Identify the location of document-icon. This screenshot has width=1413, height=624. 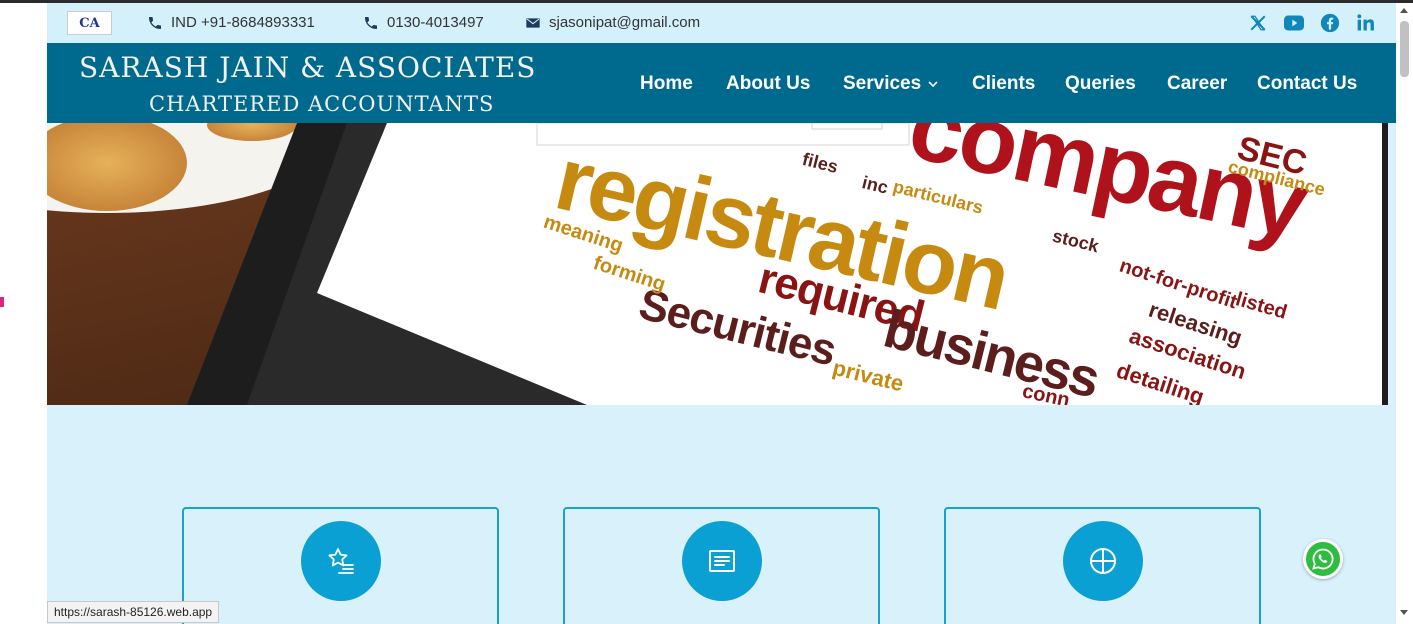
(722, 561).